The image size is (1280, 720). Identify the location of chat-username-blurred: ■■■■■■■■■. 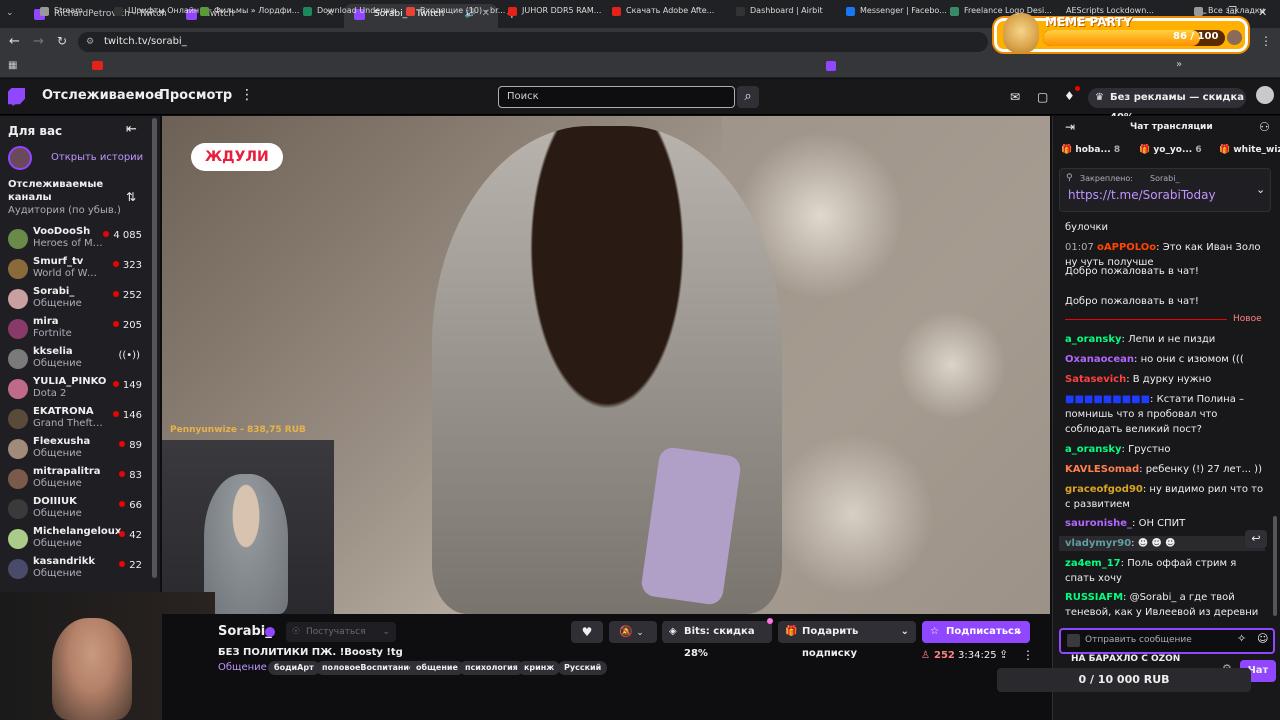
(1107, 399).